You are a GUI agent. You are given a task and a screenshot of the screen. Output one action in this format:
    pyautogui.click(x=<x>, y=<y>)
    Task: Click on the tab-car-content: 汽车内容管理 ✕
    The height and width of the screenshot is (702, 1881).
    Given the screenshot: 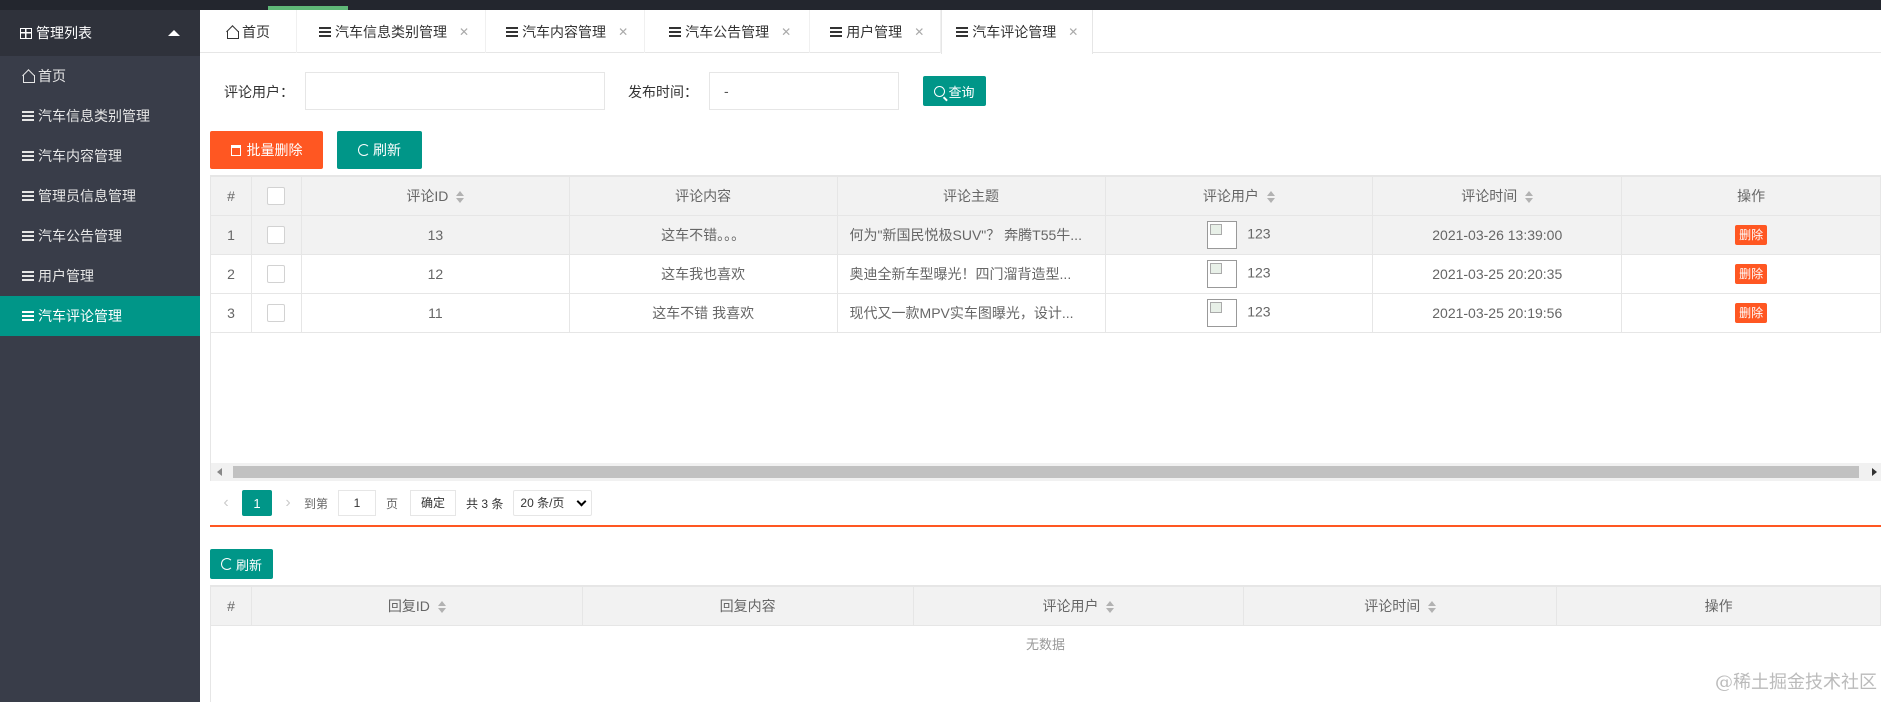 What is the action you would take?
    pyautogui.click(x=566, y=31)
    